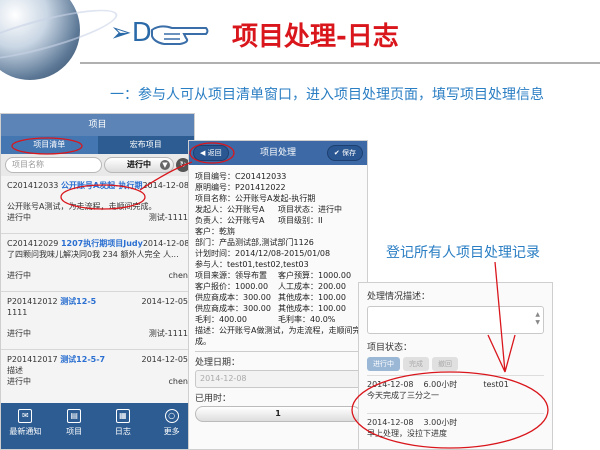 Image resolution: width=600 pixels, height=450 pixels. What do you see at coordinates (537, 318) in the screenshot?
I see `spinner-icon: ▲ ▼` at bounding box center [537, 318].